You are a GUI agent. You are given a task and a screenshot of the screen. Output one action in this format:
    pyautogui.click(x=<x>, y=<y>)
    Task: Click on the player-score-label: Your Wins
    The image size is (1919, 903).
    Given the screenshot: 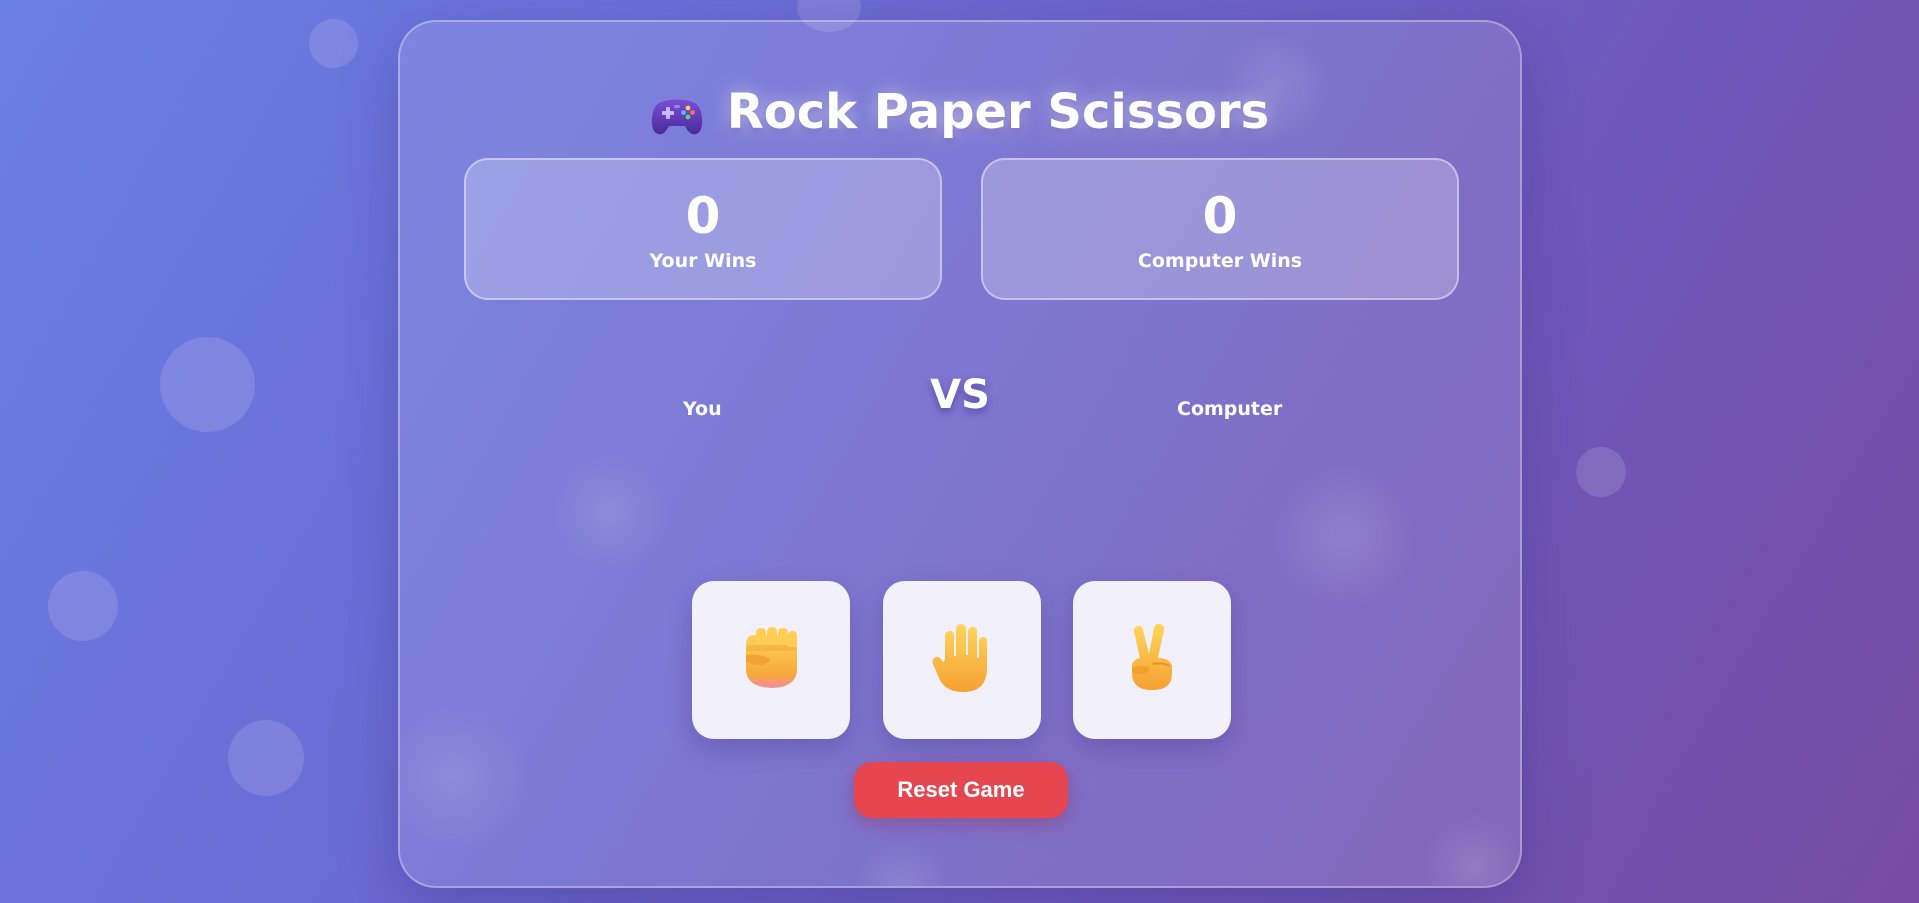 What is the action you would take?
    pyautogui.click(x=703, y=261)
    